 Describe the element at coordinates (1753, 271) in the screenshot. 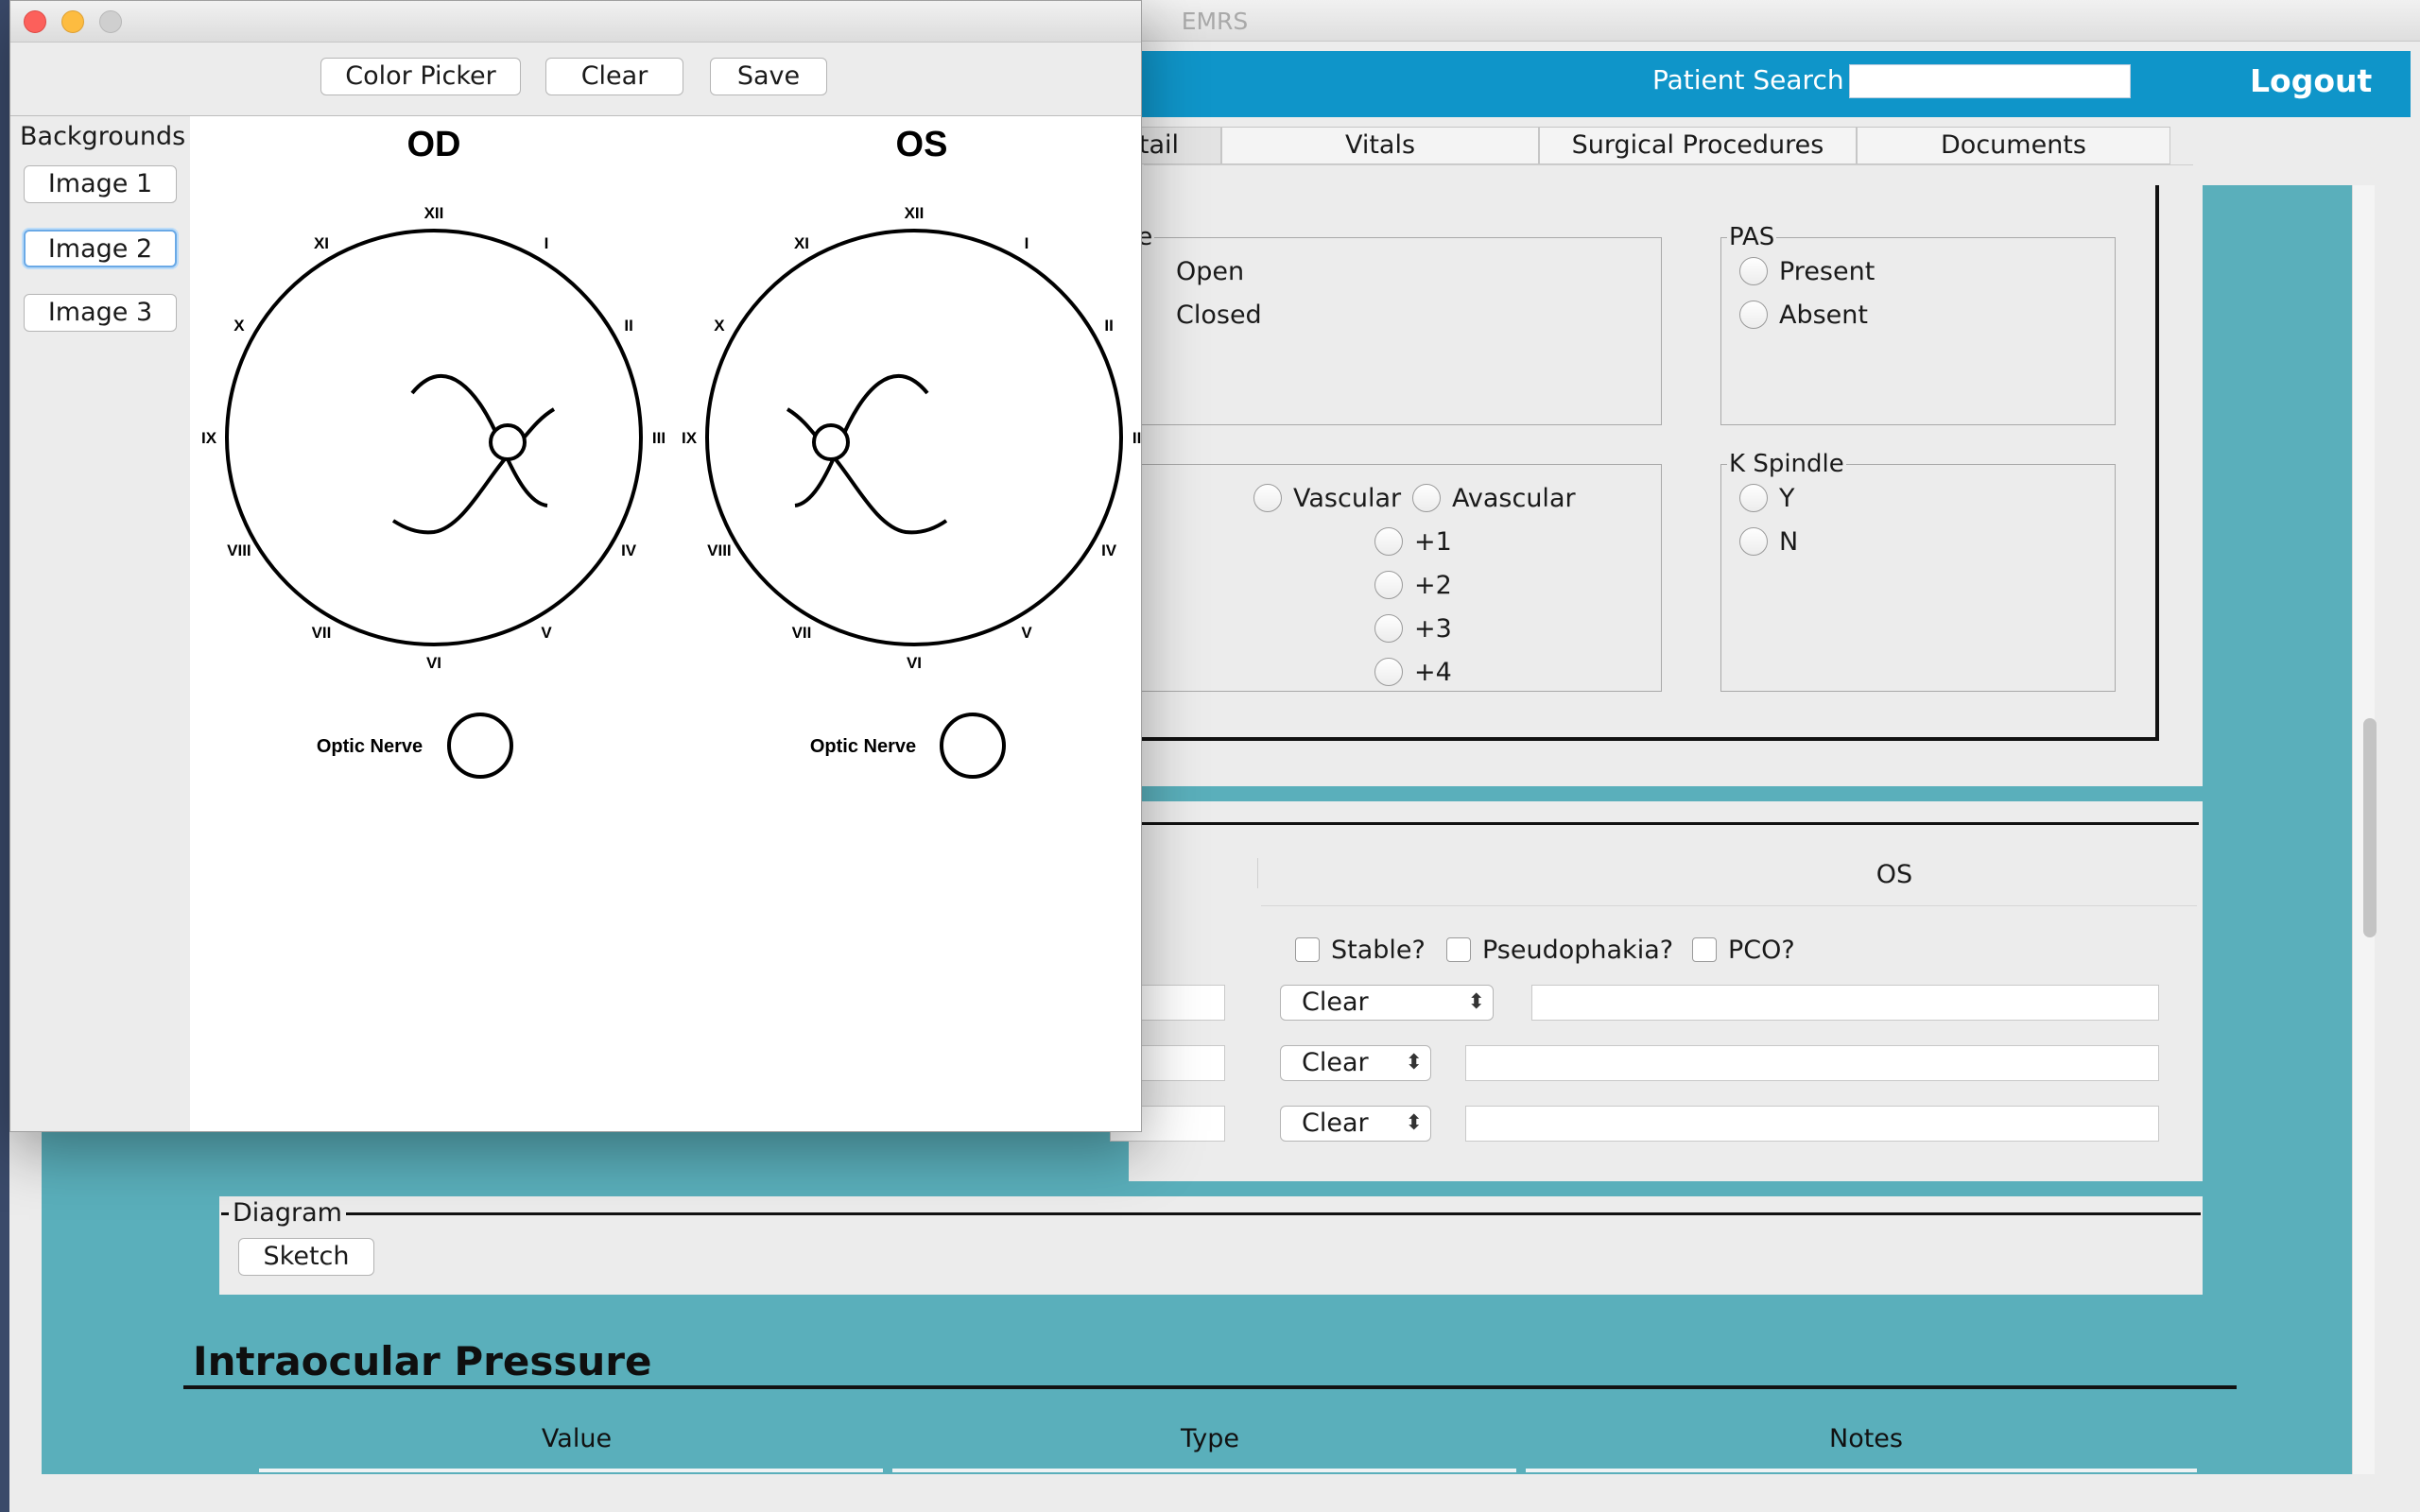

I see `pas-present-radio` at that location.